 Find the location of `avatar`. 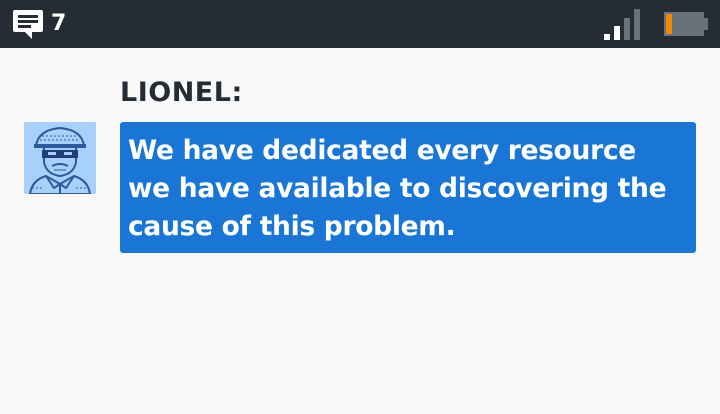

avatar is located at coordinates (60, 158).